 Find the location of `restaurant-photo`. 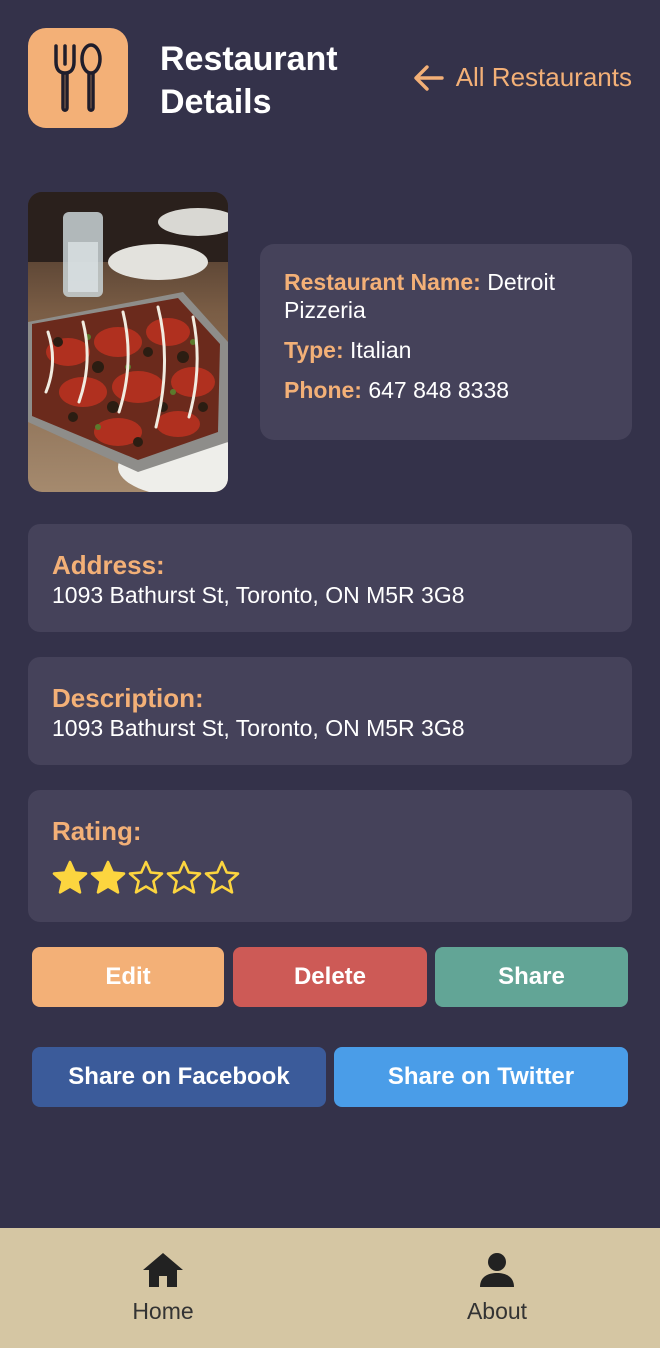

restaurant-photo is located at coordinates (128, 342).